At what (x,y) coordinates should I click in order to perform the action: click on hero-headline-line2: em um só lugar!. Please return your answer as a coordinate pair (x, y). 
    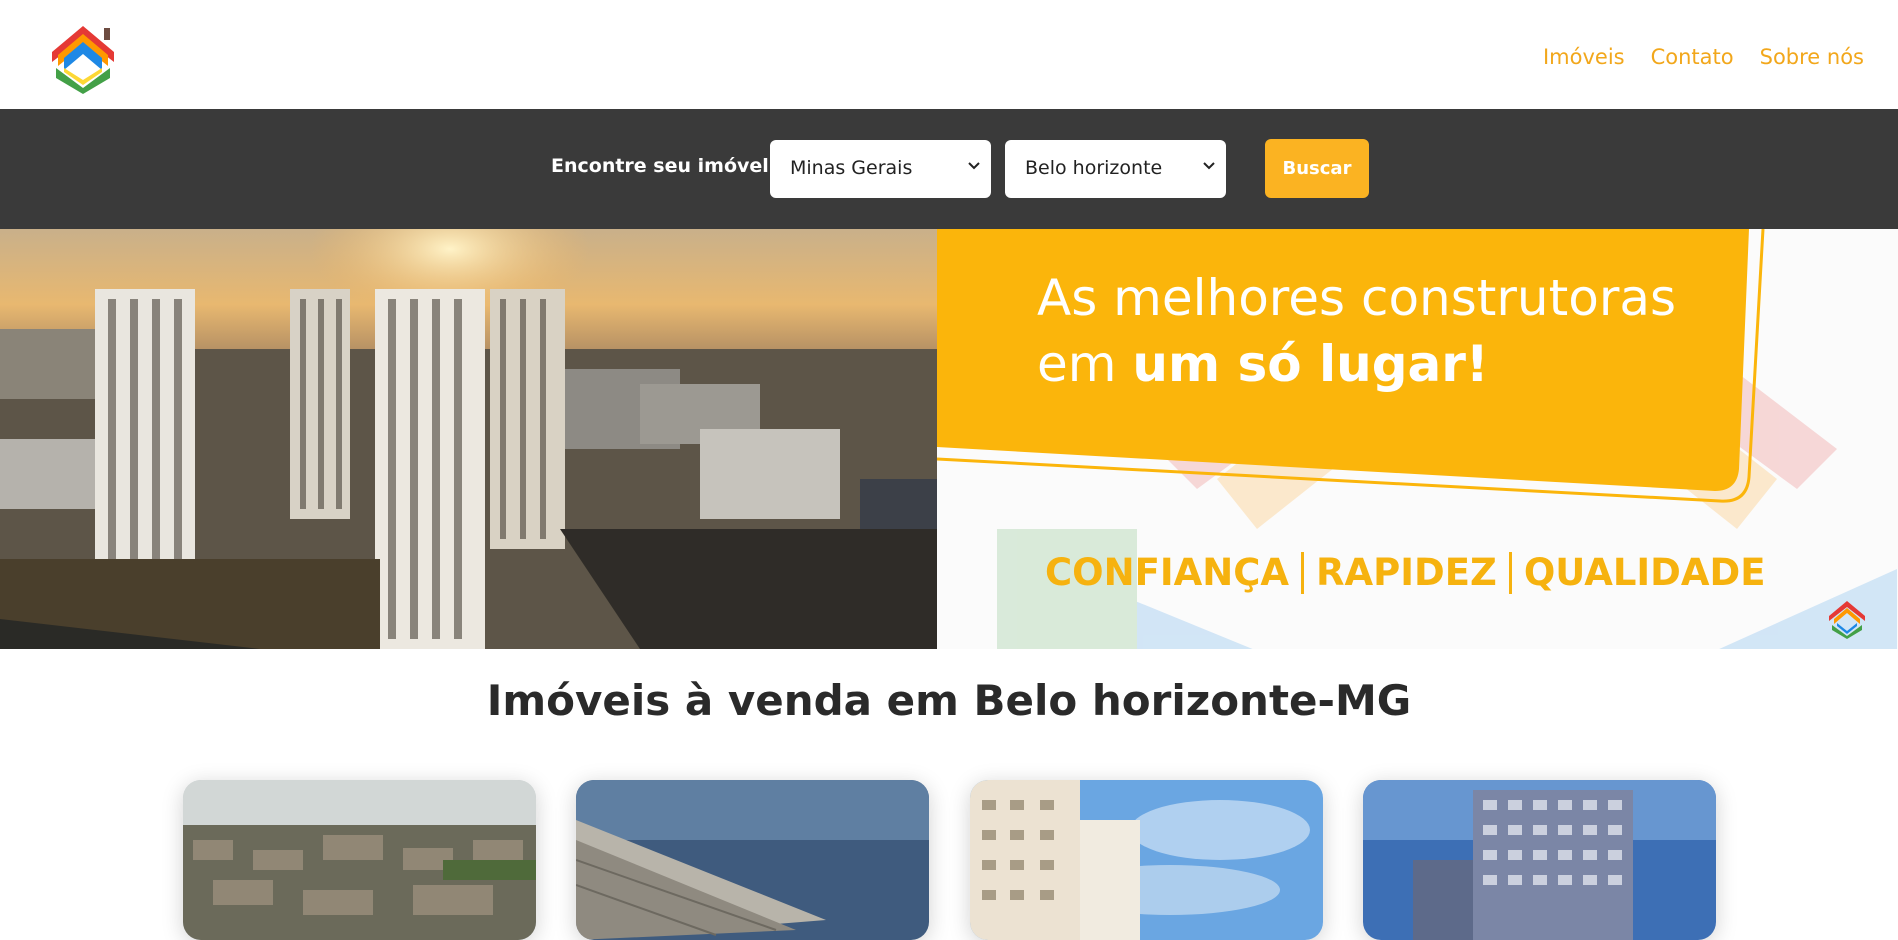
    Looking at the image, I should click on (1356, 364).